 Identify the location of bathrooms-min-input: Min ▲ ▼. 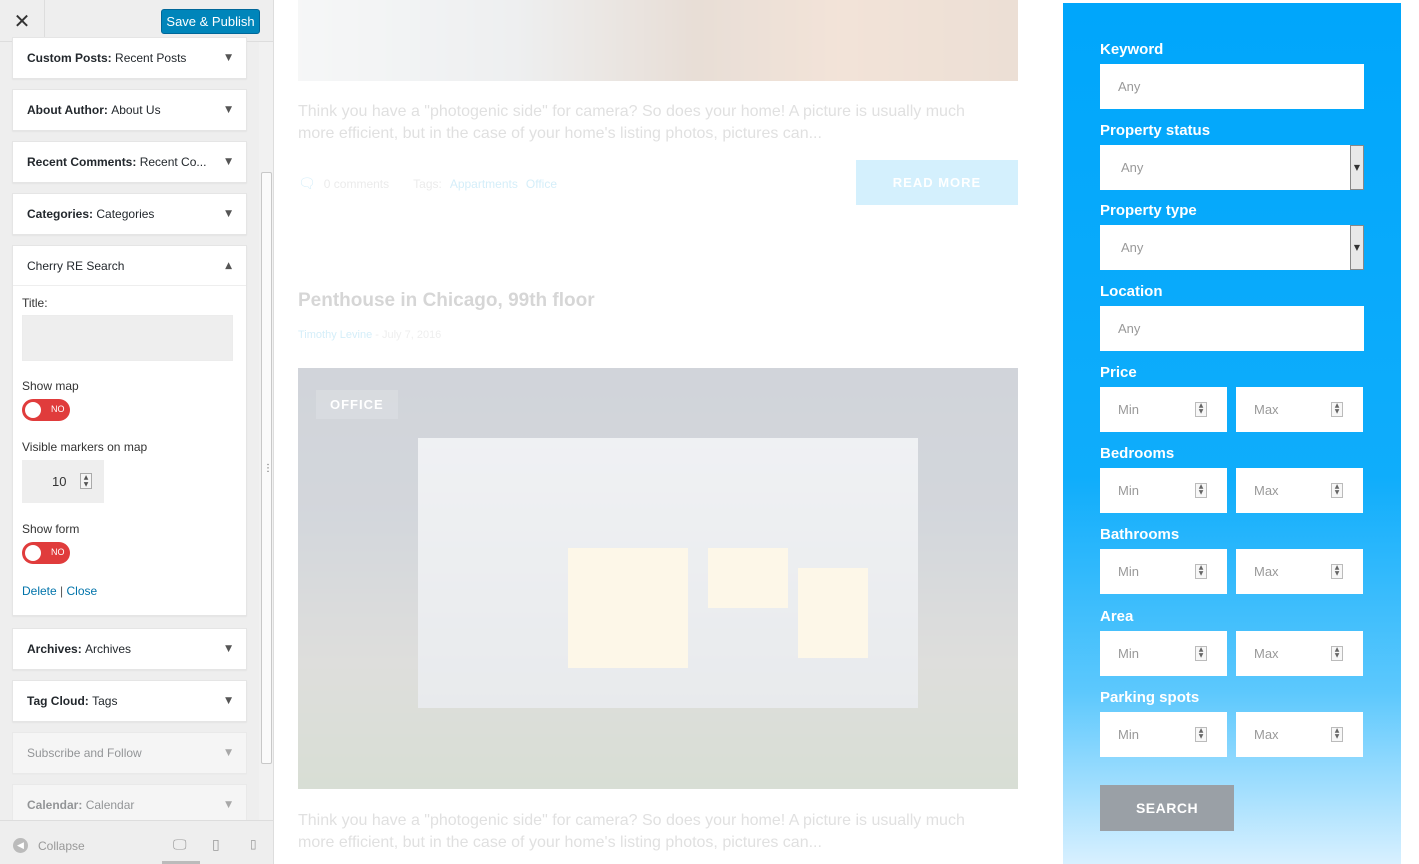
(1163, 571).